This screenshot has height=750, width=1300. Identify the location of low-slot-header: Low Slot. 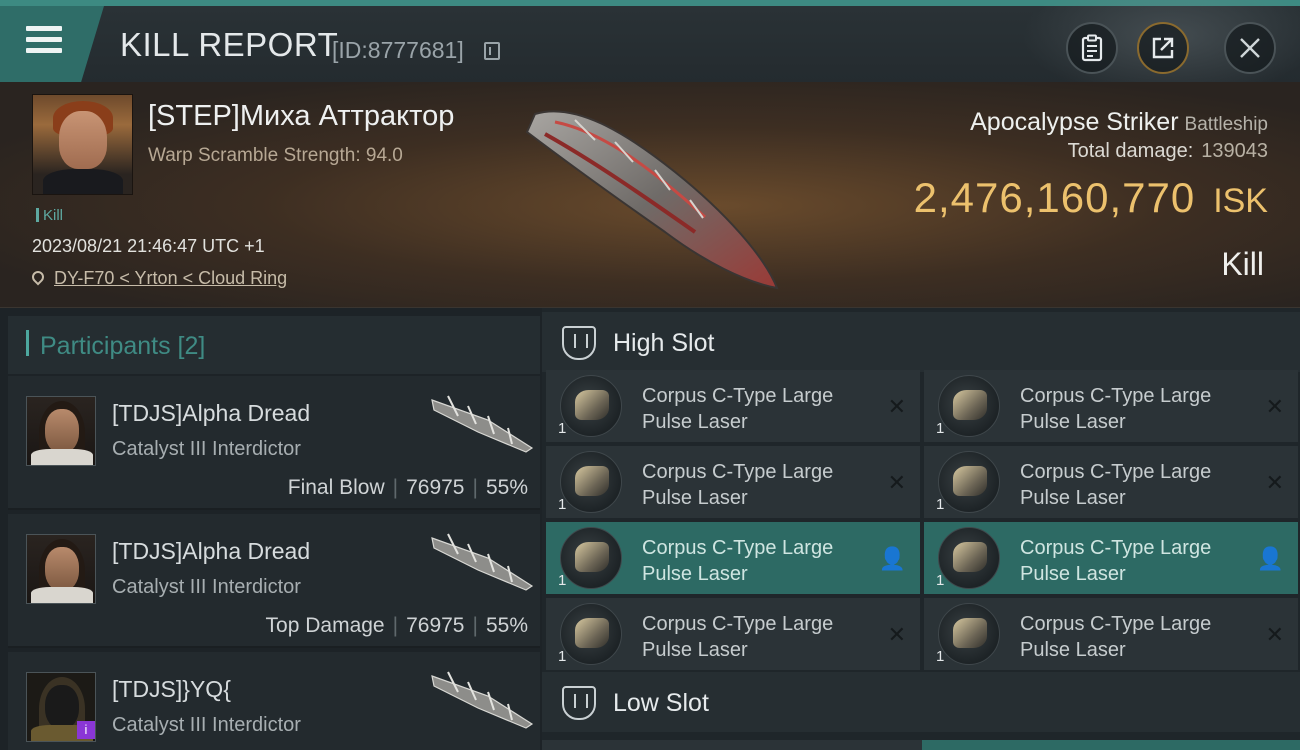
(921, 702).